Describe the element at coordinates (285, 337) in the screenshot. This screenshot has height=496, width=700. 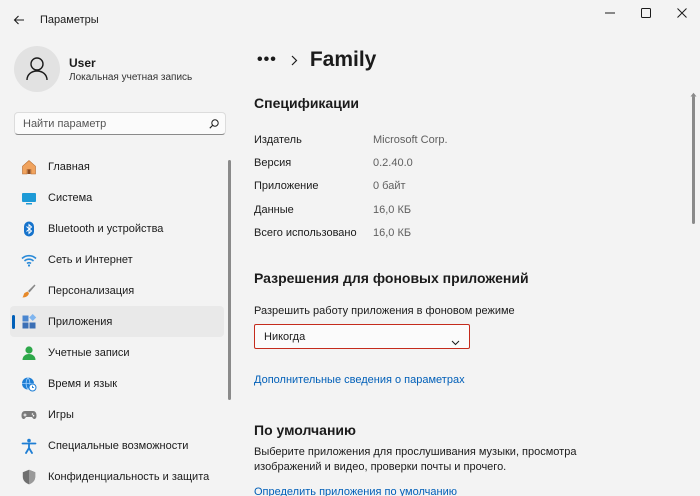
I see `dropdown-selected-value: Никогда` at that location.